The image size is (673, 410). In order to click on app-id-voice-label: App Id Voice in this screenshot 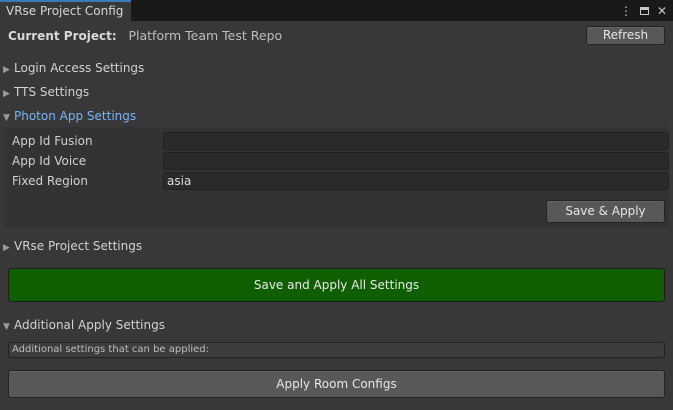, I will do `click(49, 161)`.